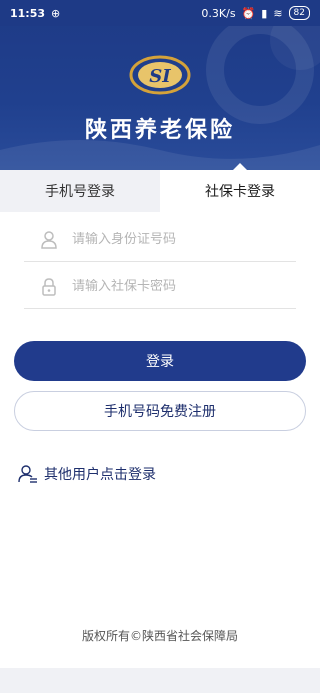 This screenshot has height=693, width=320. Describe the element at coordinates (159, 130) in the screenshot. I see `app-title: 陕西养老保险` at that location.